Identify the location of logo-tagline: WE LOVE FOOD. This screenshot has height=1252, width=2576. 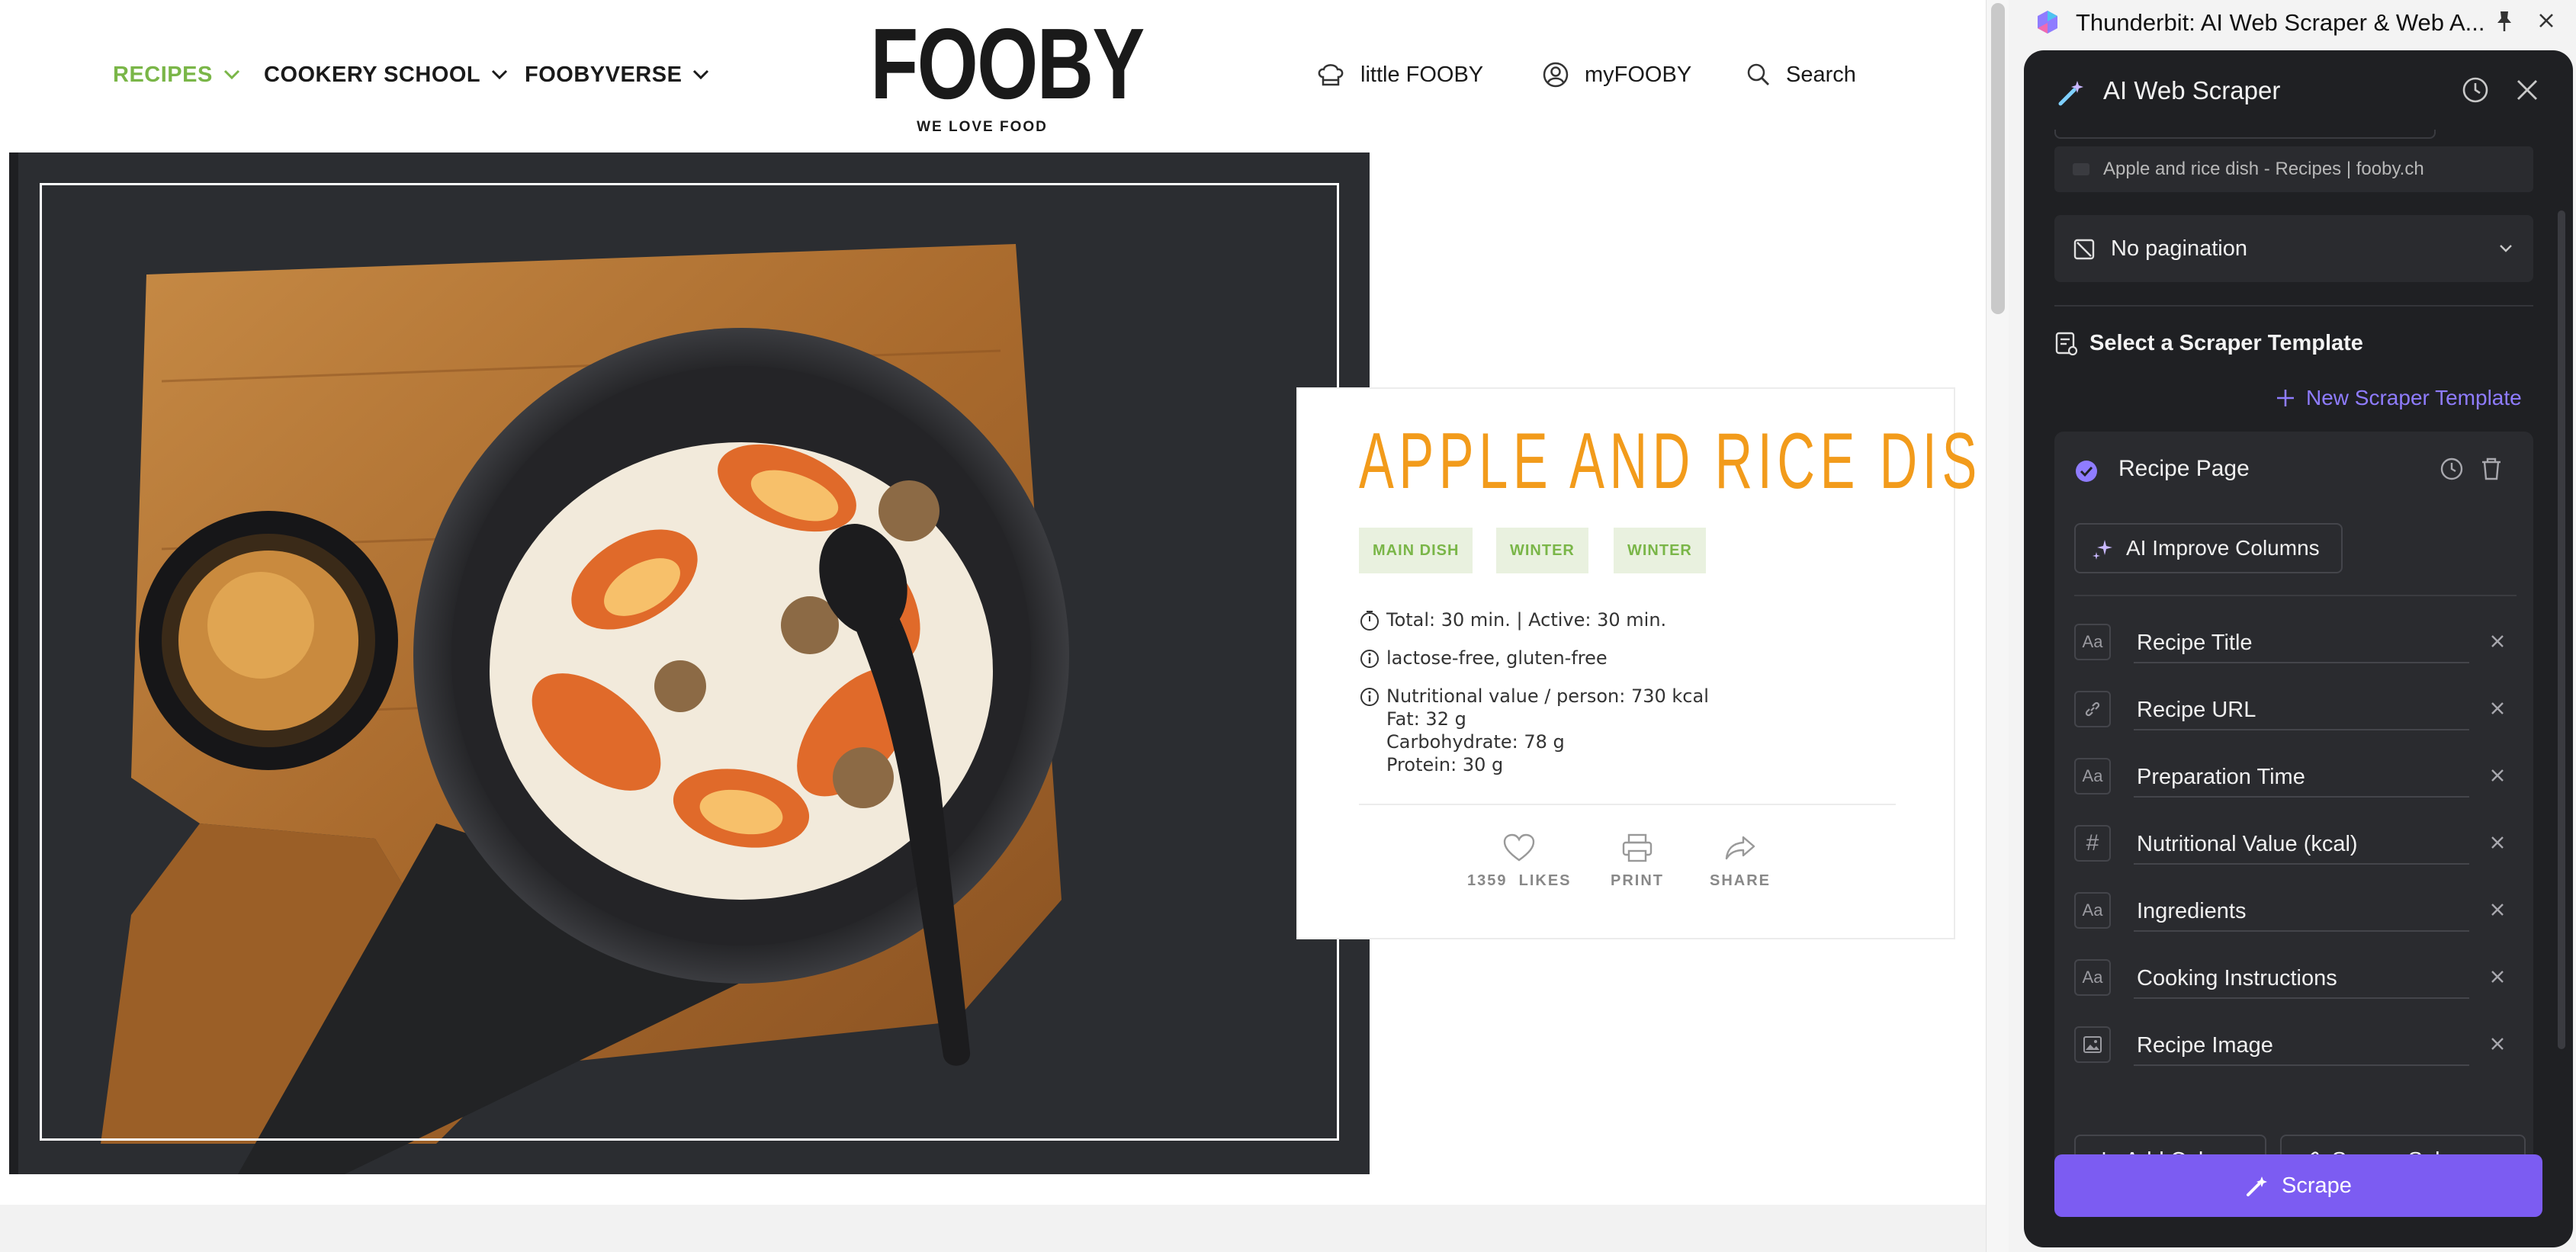
(982, 127).